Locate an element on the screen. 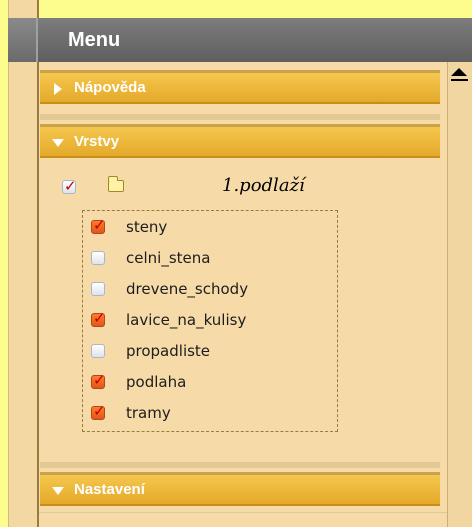 The height and width of the screenshot is (527, 472). layer-label: celni_stena is located at coordinates (168, 258).